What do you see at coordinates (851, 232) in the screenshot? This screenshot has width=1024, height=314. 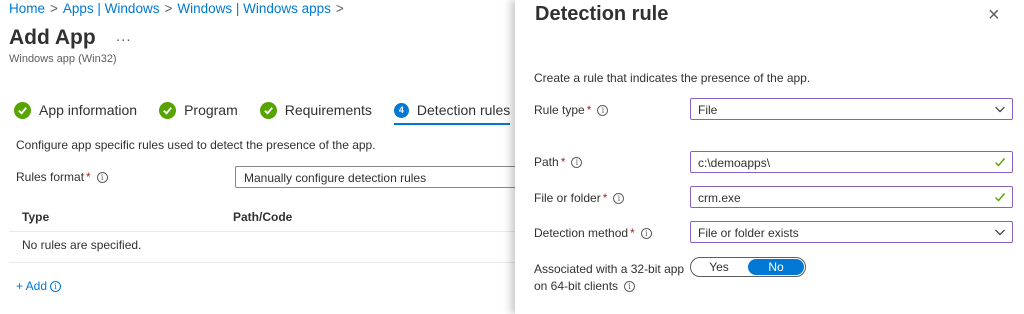 I see `detection-method-select: File or folder exists` at bounding box center [851, 232].